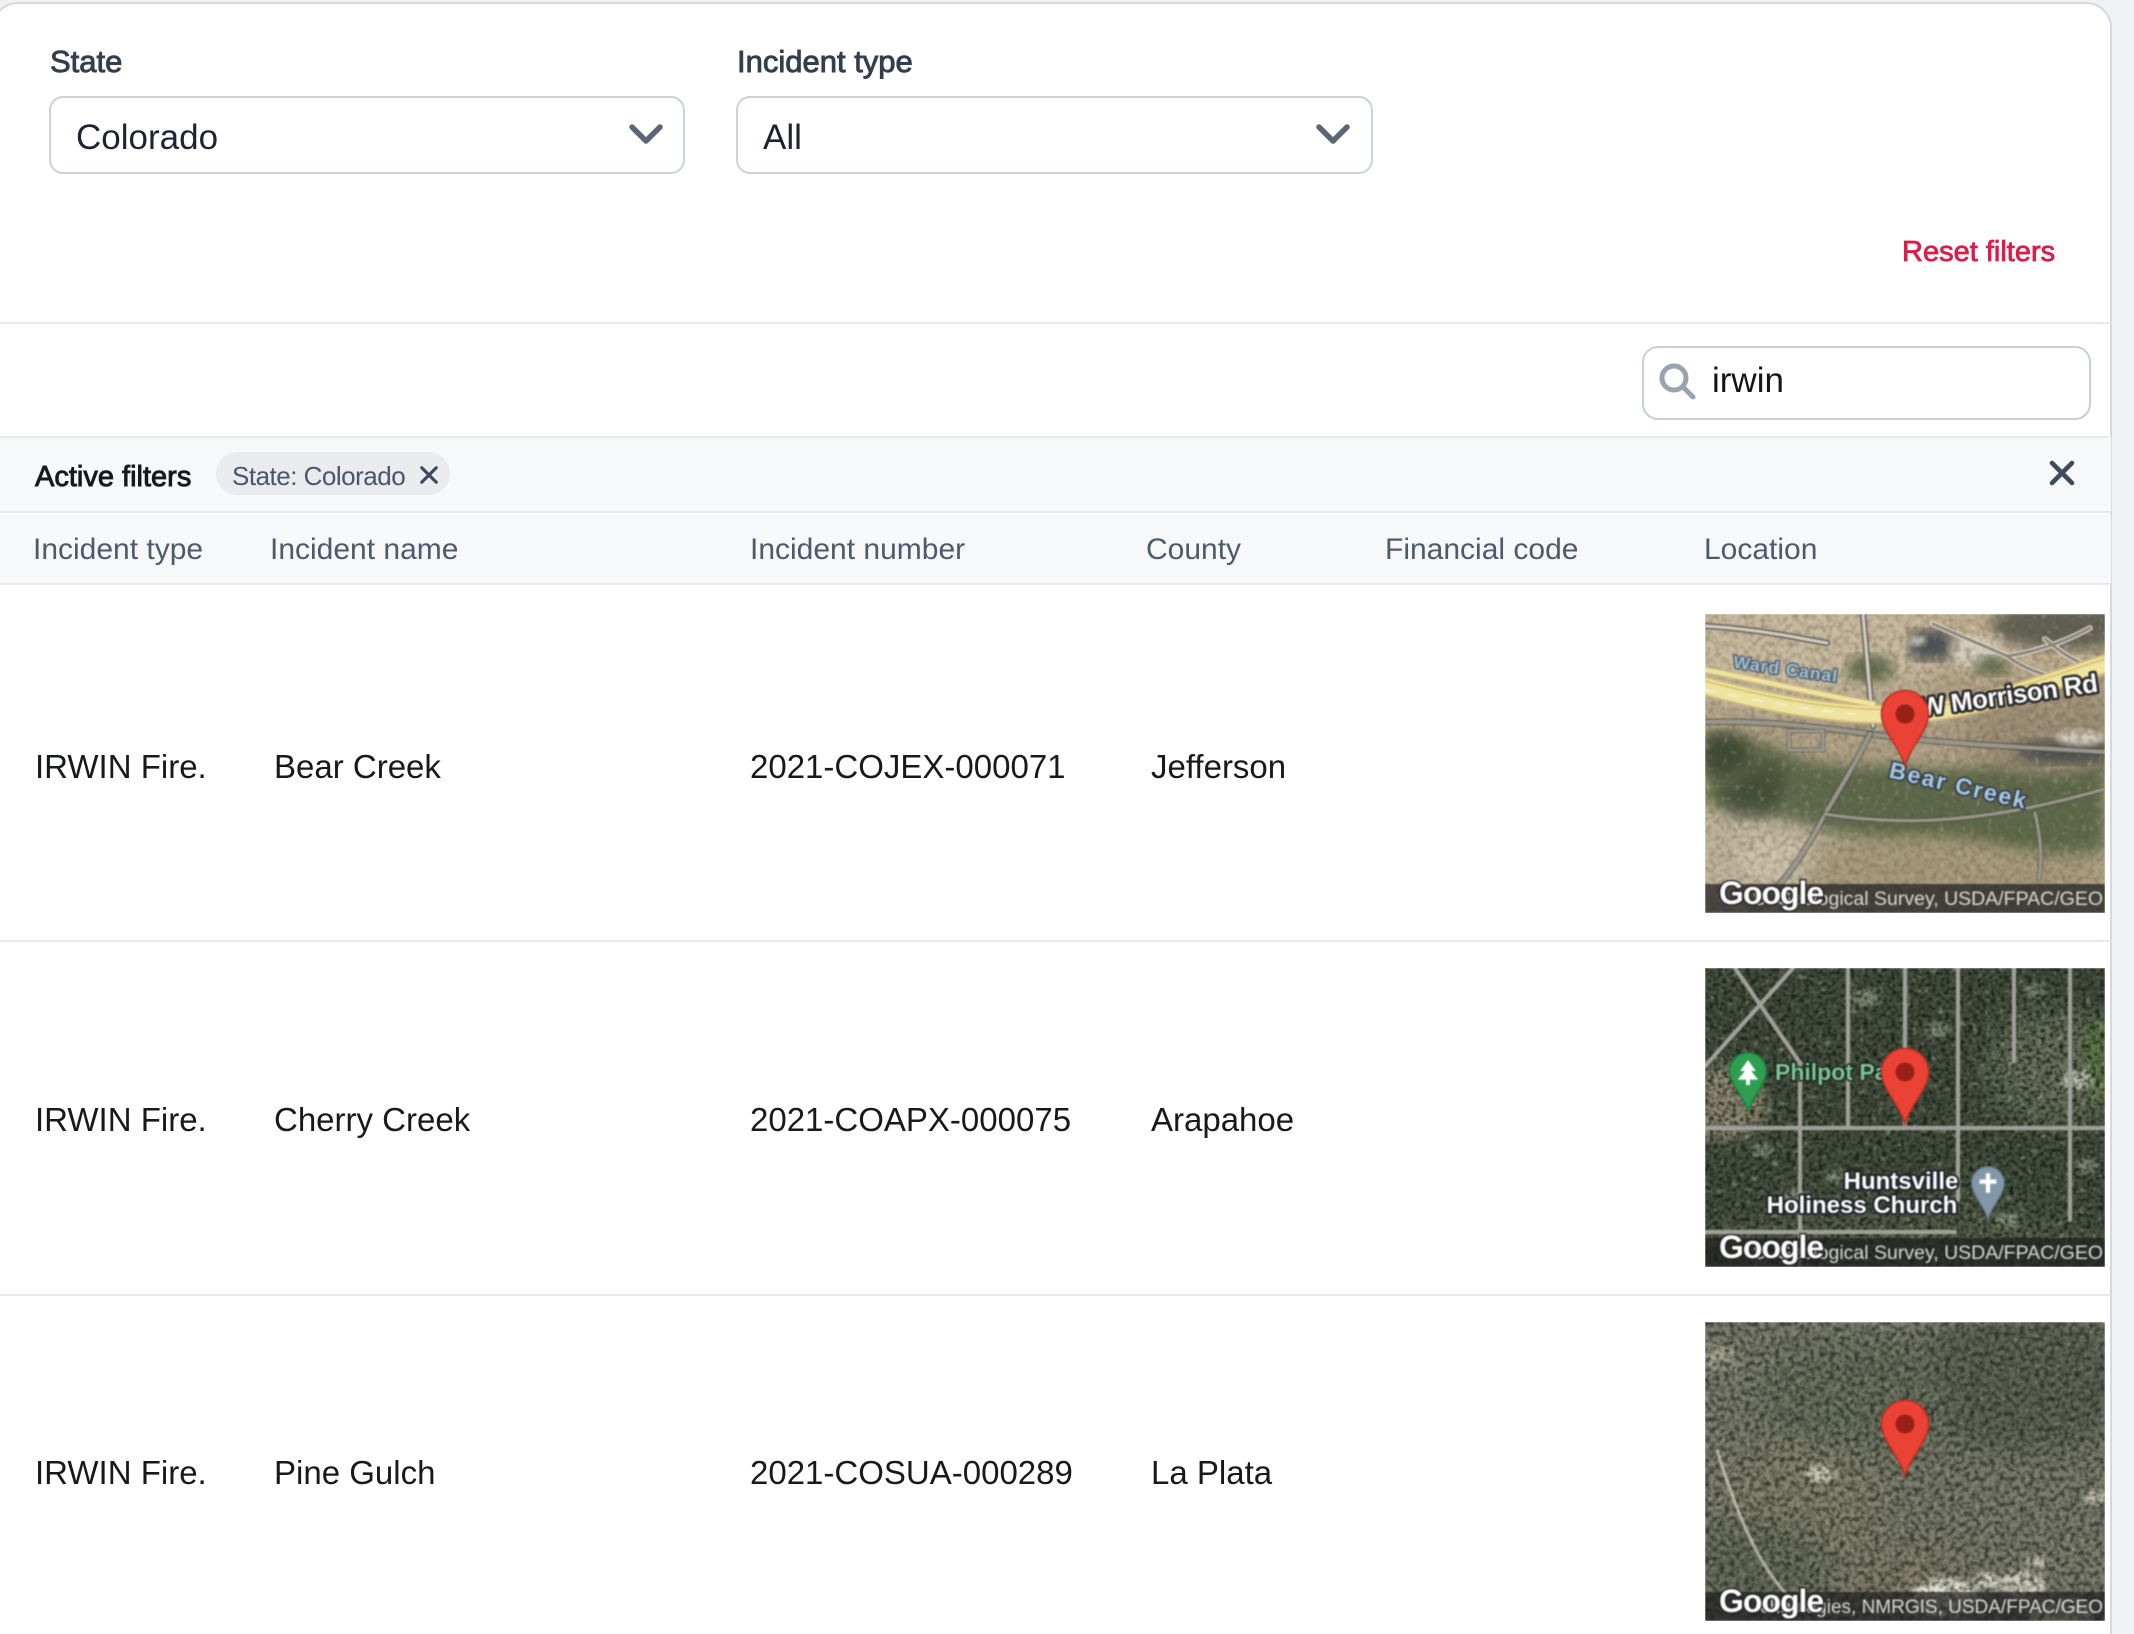 The width and height of the screenshot is (2134, 1634). What do you see at coordinates (1862, 1205) in the screenshot?
I see `svg-text: Holiness Church` at bounding box center [1862, 1205].